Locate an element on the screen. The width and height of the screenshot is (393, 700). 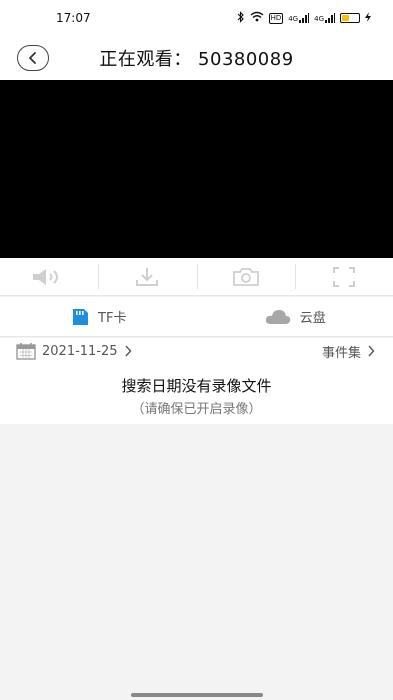
bluetooth-icon is located at coordinates (241, 18).